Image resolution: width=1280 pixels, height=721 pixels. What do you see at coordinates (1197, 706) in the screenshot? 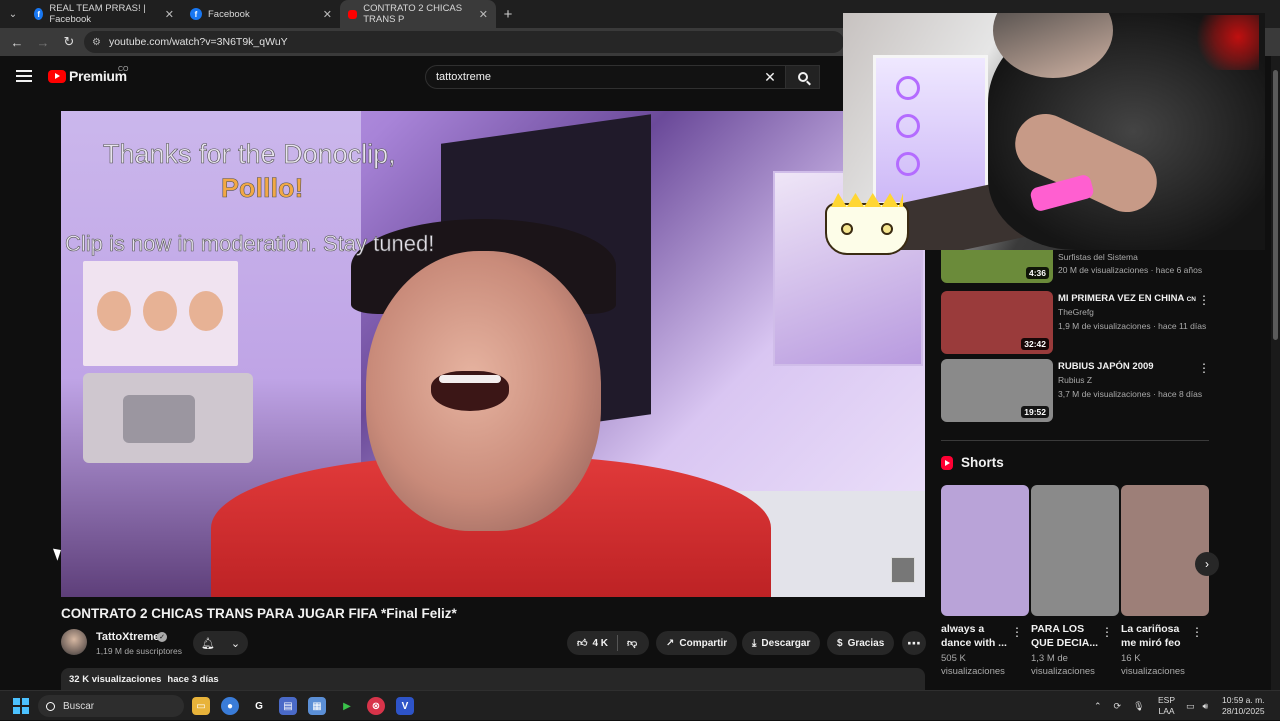
I see `network-volume-group: ▭ 🔊︎` at bounding box center [1197, 706].